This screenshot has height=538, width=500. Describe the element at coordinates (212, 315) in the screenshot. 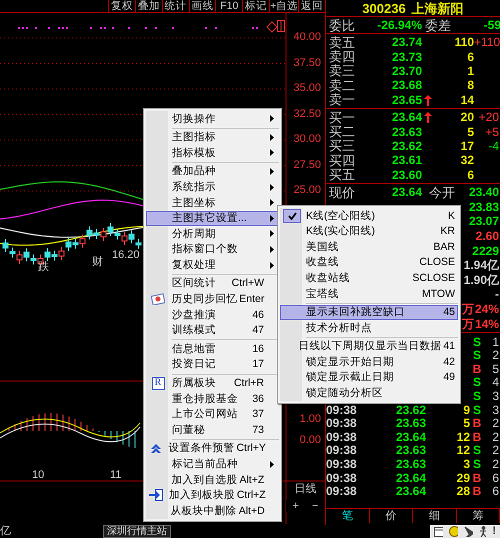

I see `menu-item: 沙盘推演 46` at that location.